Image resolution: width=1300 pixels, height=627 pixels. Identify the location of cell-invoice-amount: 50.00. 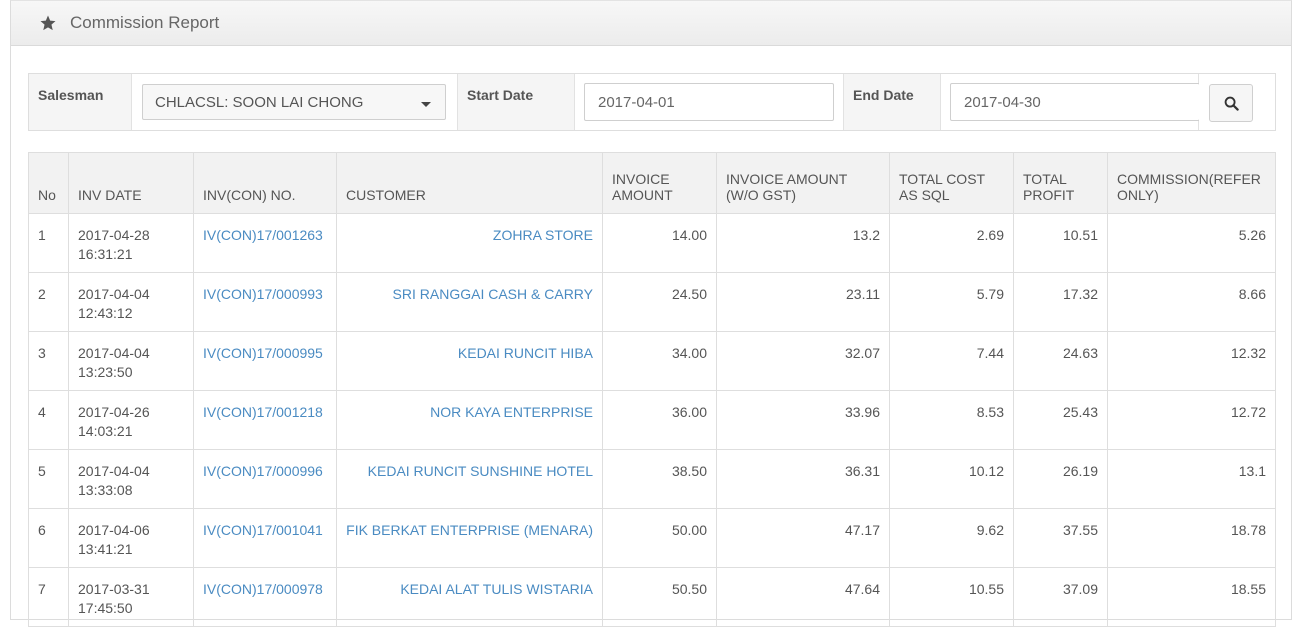
(659, 538).